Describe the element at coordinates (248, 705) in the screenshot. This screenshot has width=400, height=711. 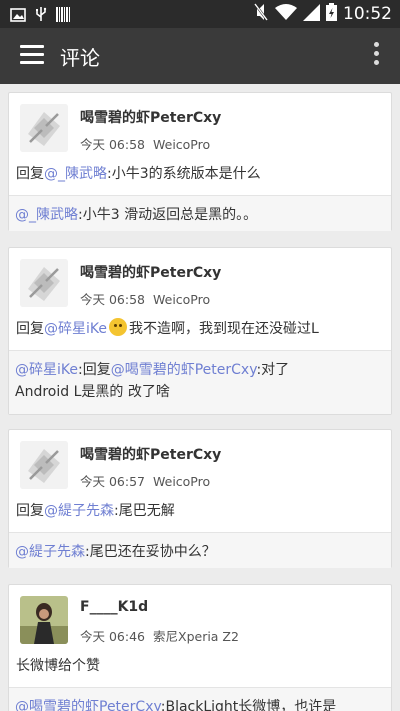
I see `quote-text: :BlackLight长微博，也许是` at that location.